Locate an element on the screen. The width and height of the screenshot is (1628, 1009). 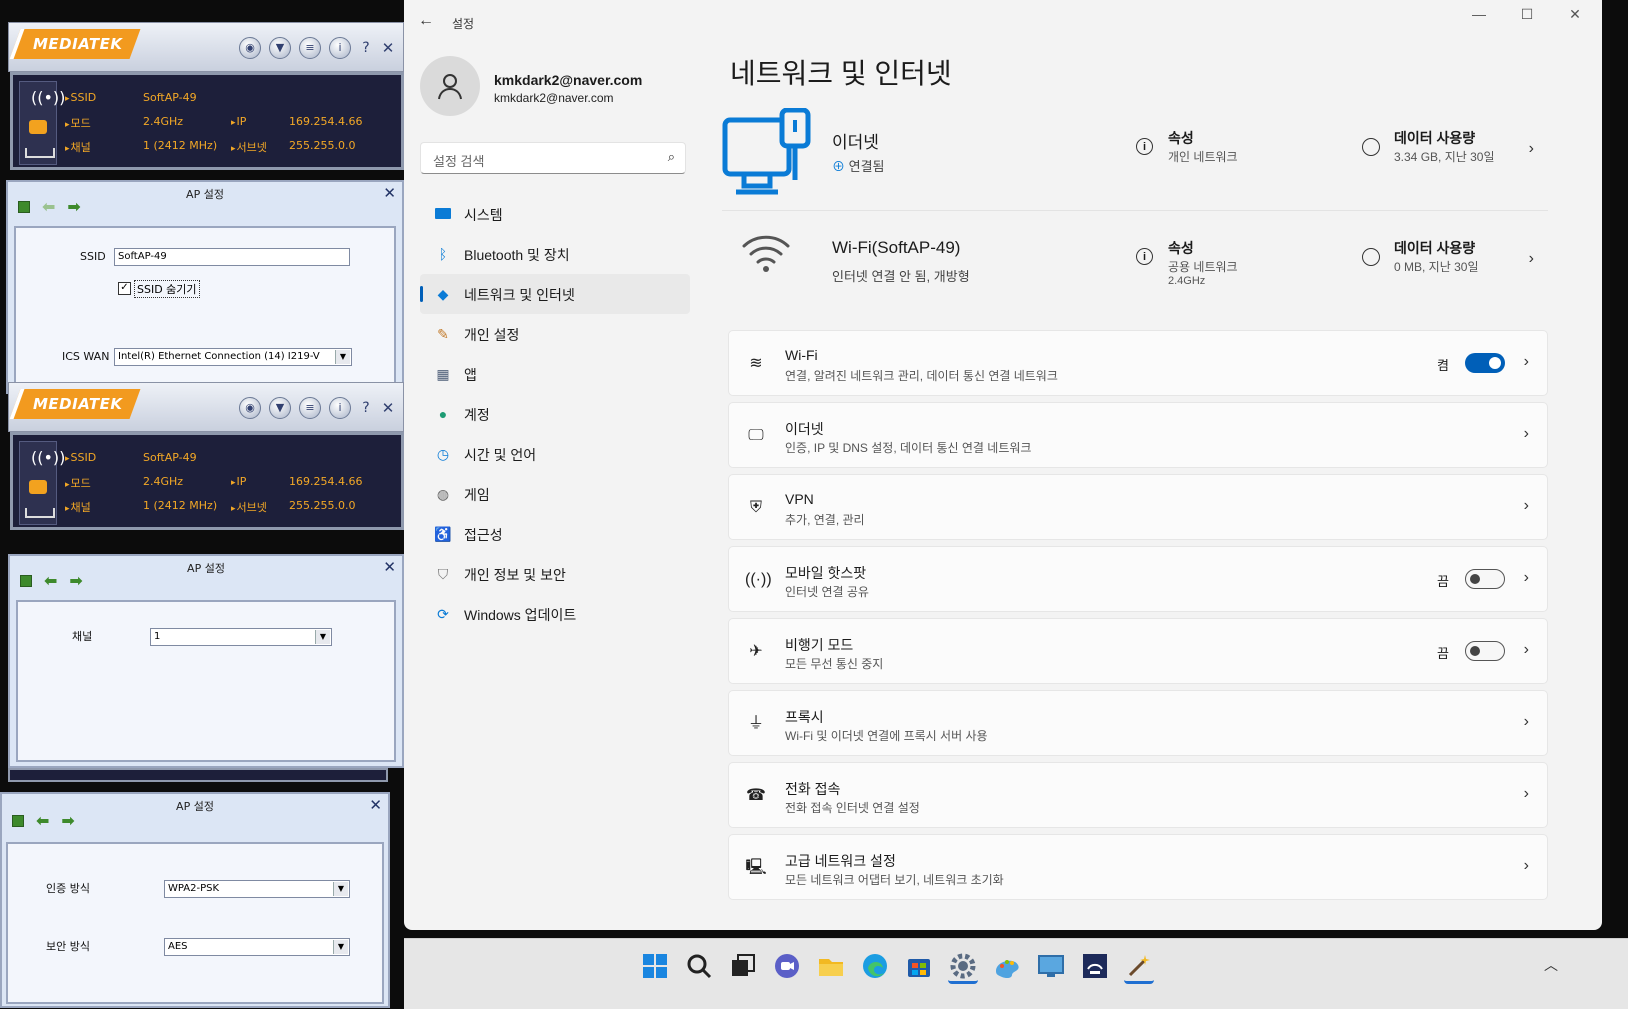
encryption-select: AES ▼ is located at coordinates (257, 947).